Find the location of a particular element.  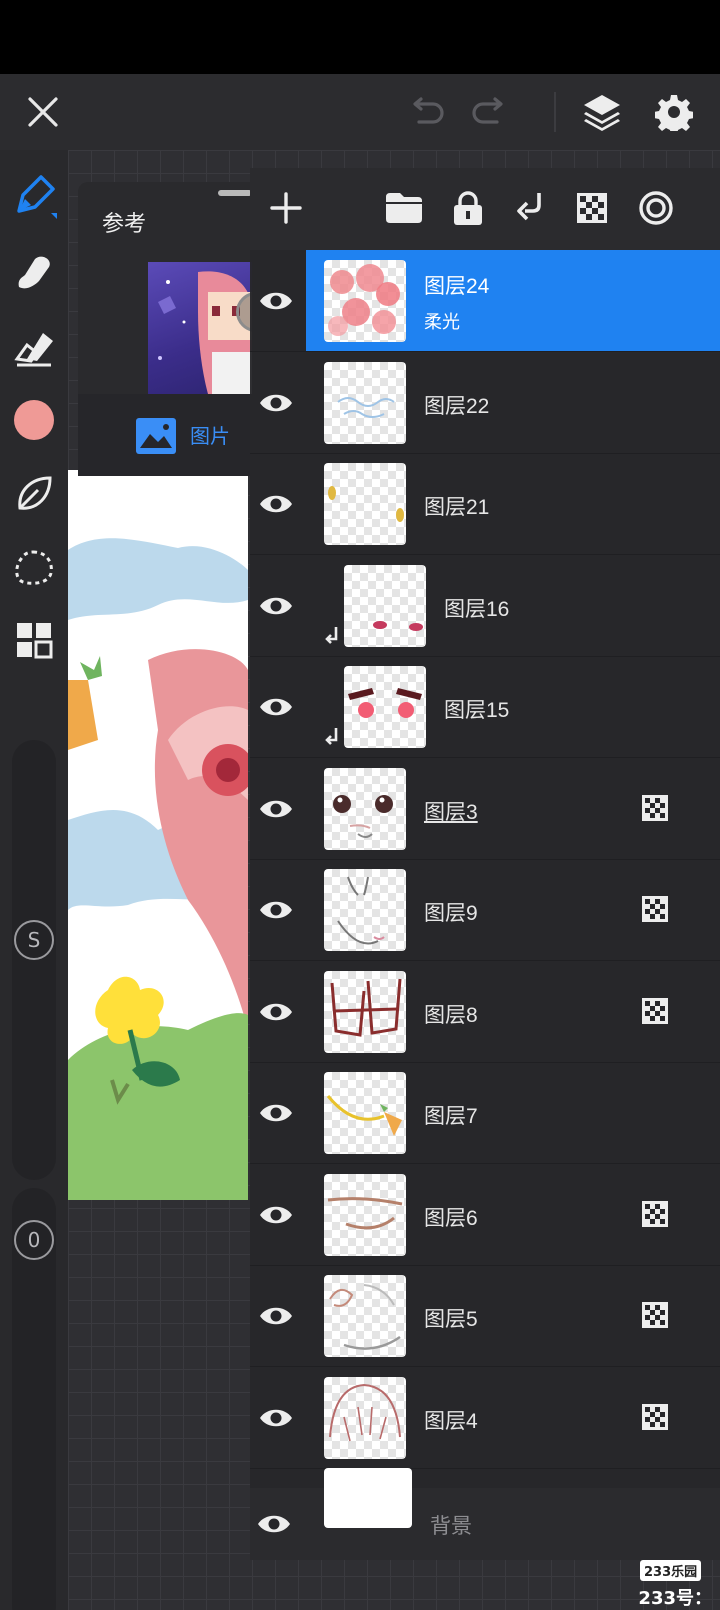

current-color is located at coordinates (34, 420).